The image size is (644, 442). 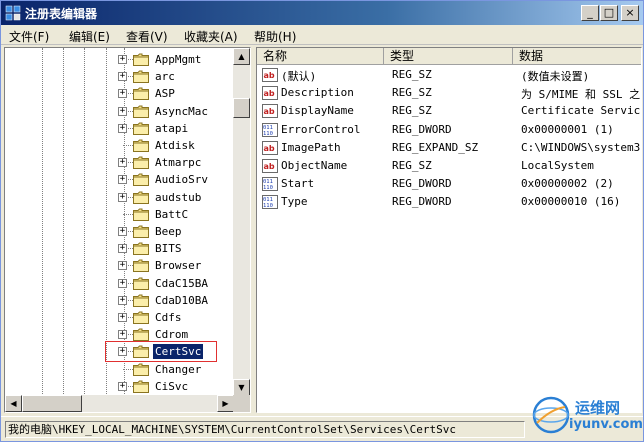 What do you see at coordinates (172, 128) in the screenshot?
I see `tree-item-label: atapi` at bounding box center [172, 128].